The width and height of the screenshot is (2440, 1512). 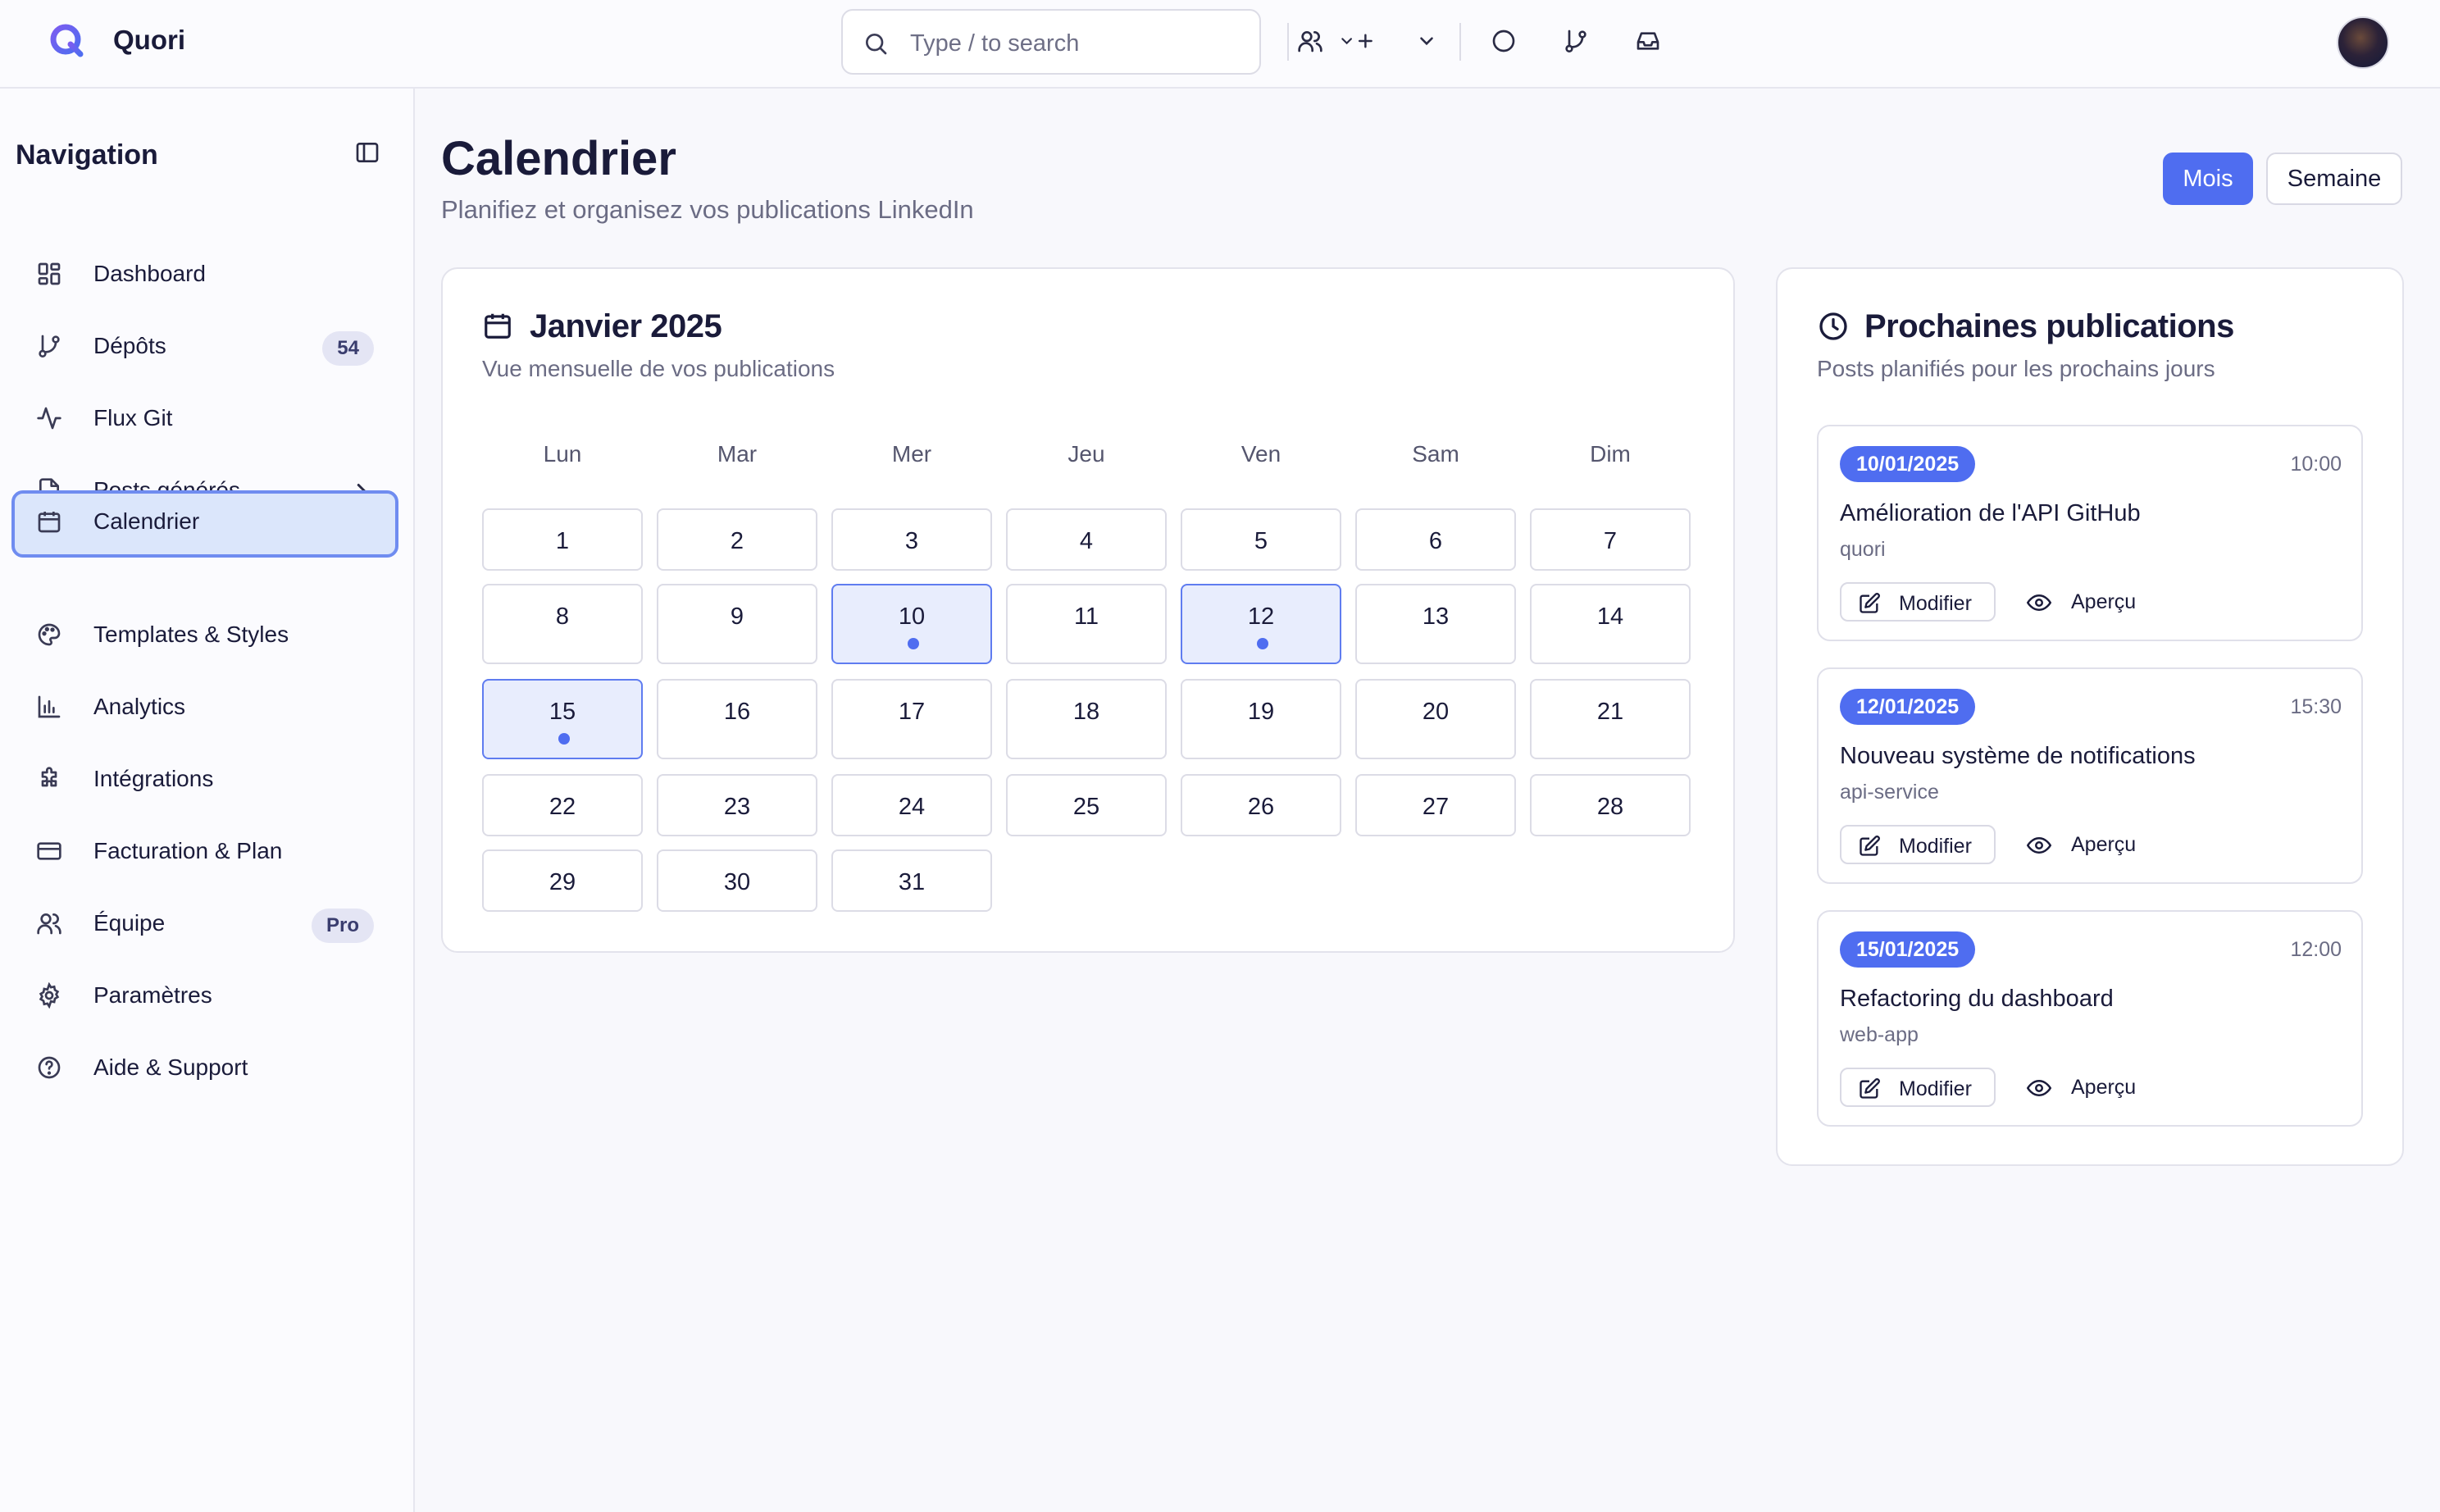 I want to click on sidebar-item-equipe: Équipe Pro, so click(x=204, y=922).